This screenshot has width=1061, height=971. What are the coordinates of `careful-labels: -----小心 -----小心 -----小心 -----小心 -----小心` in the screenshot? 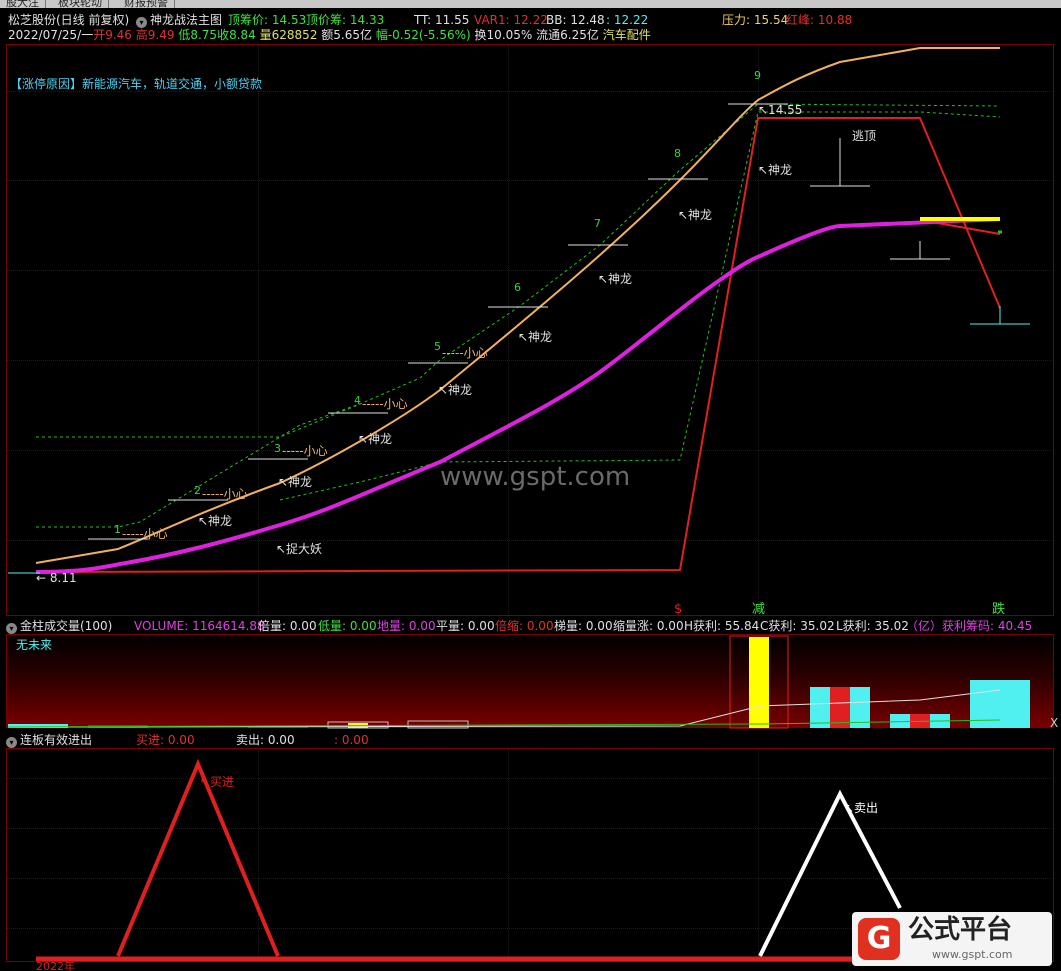 It's located at (305, 443).